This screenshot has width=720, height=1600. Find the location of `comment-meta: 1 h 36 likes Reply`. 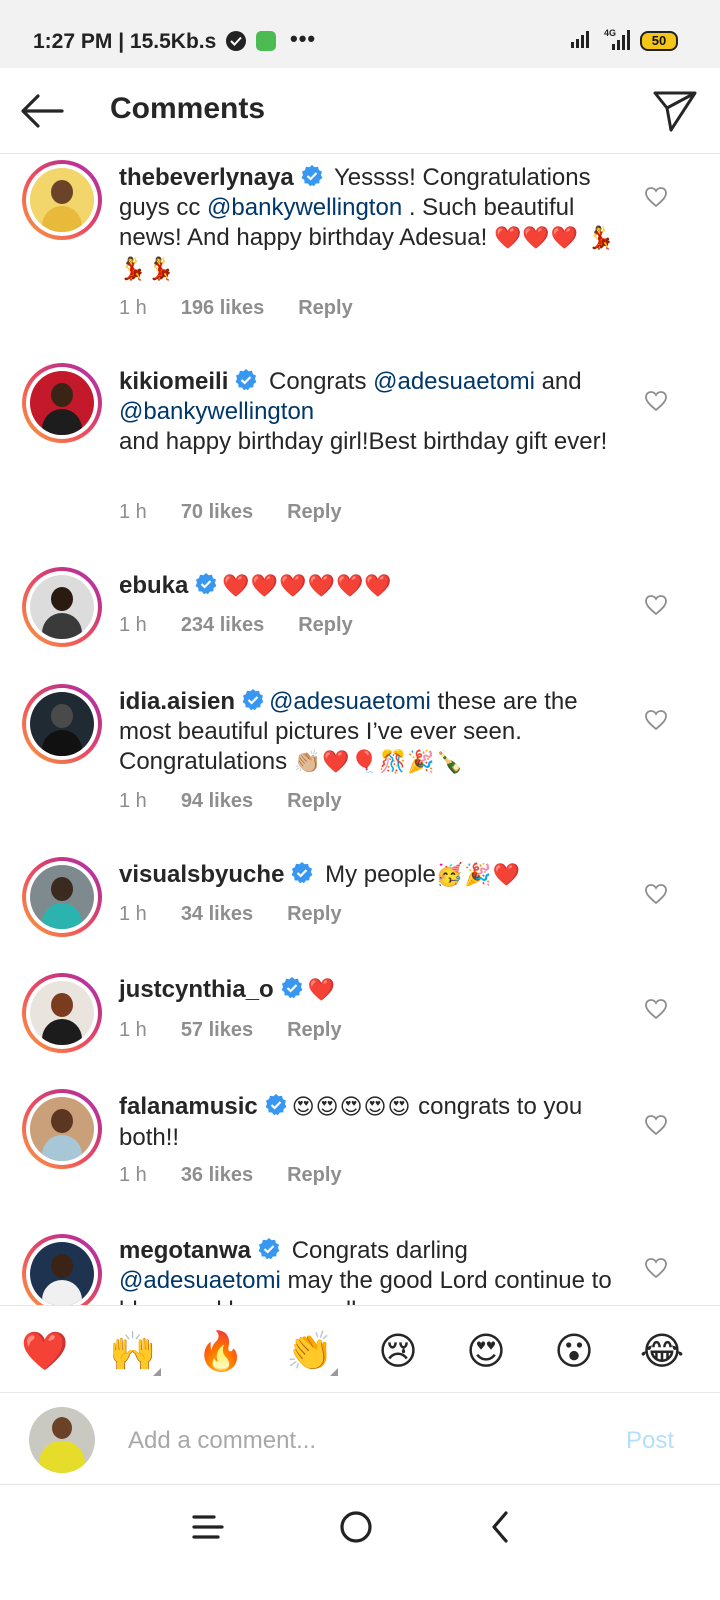

comment-meta: 1 h 36 likes Reply is located at coordinates (247, 1175).